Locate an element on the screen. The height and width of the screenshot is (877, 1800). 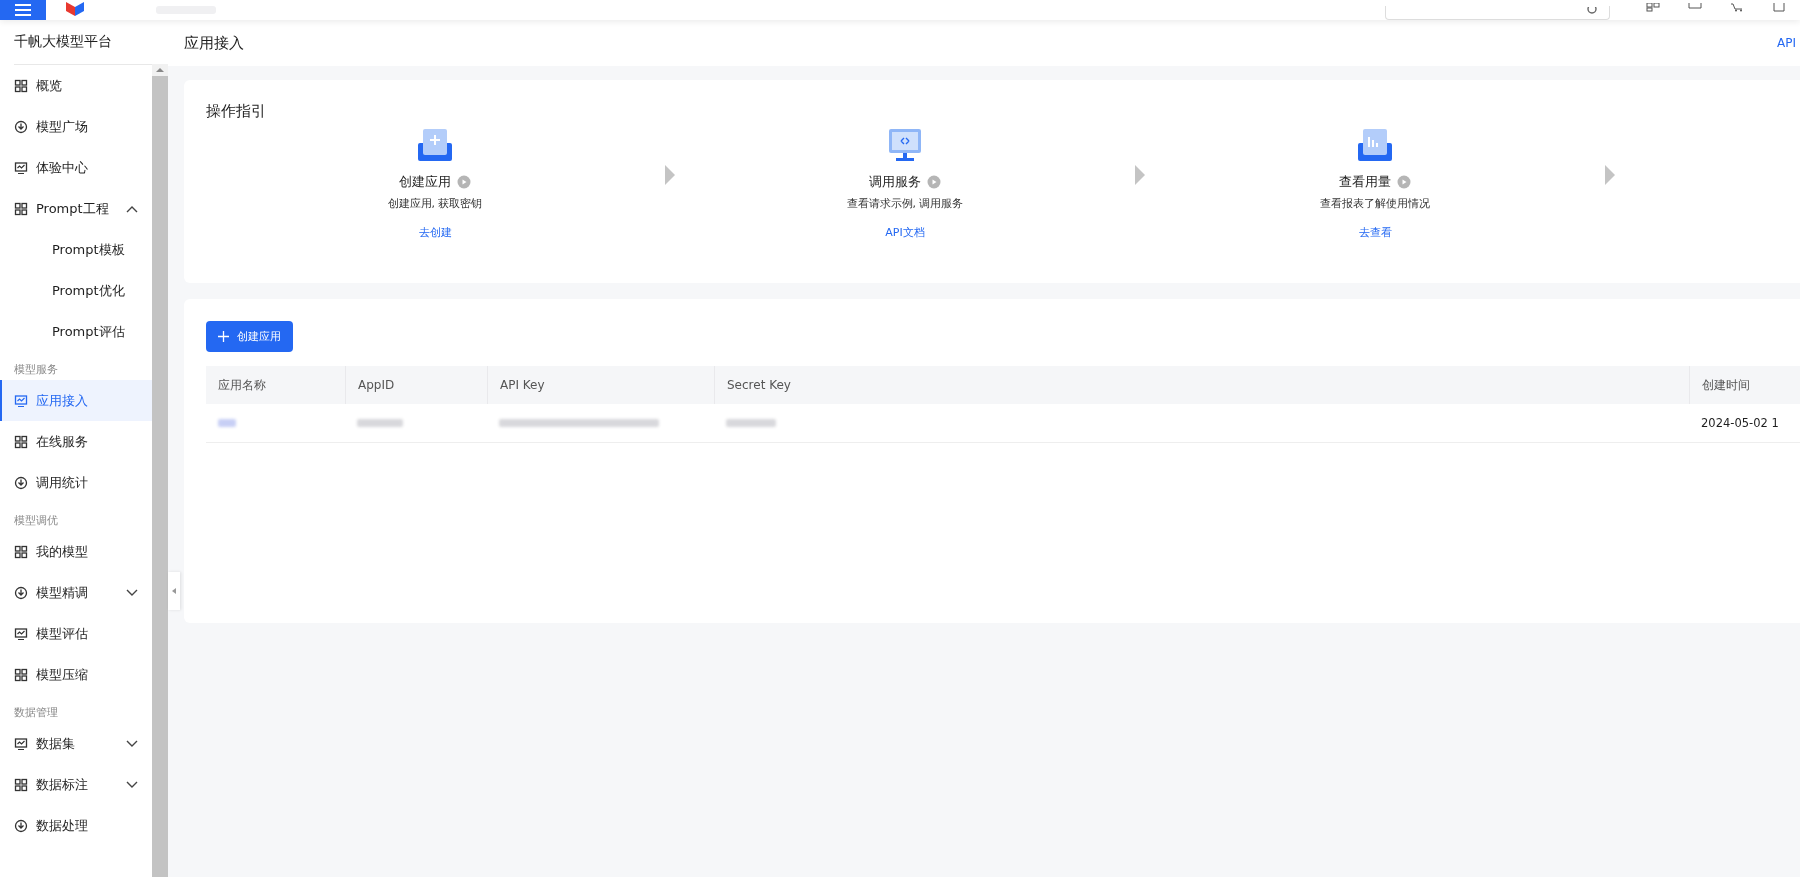
scroll-up-icon is located at coordinates (160, 70).